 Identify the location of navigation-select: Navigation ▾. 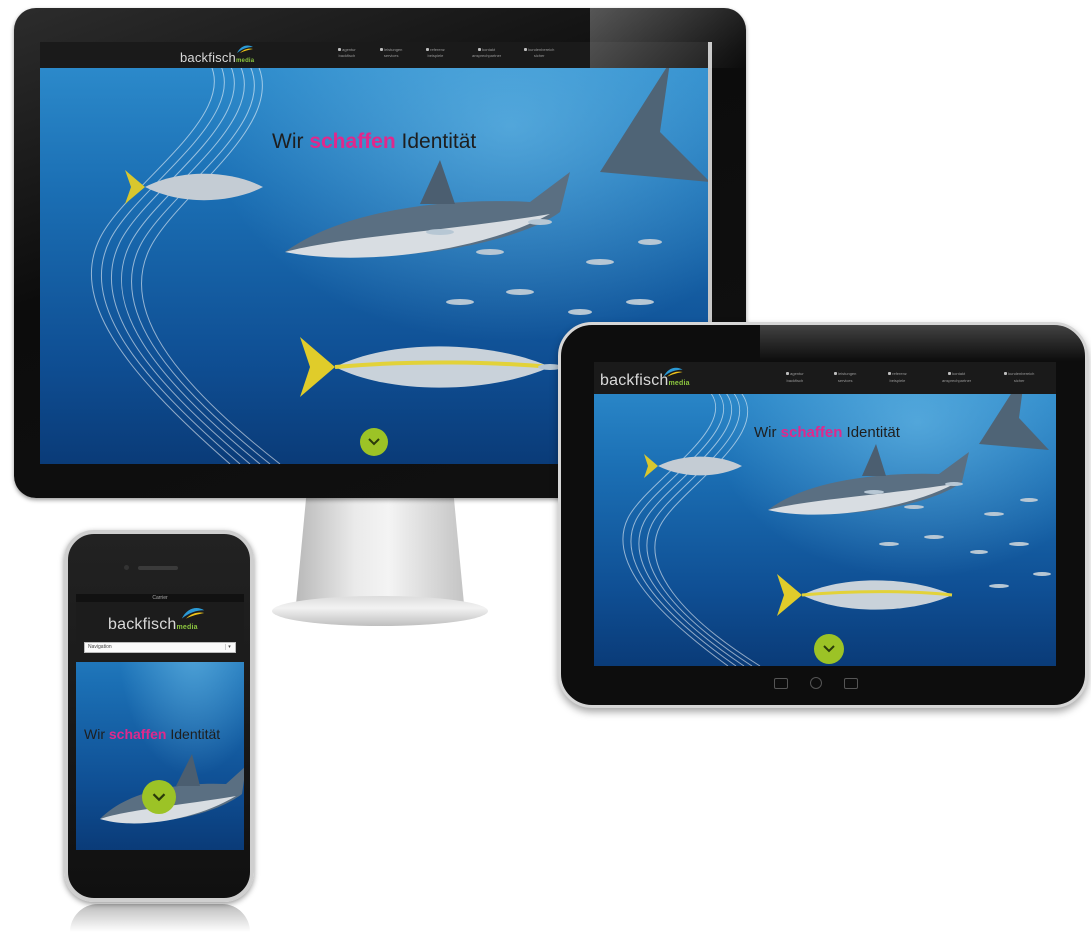
(160, 647).